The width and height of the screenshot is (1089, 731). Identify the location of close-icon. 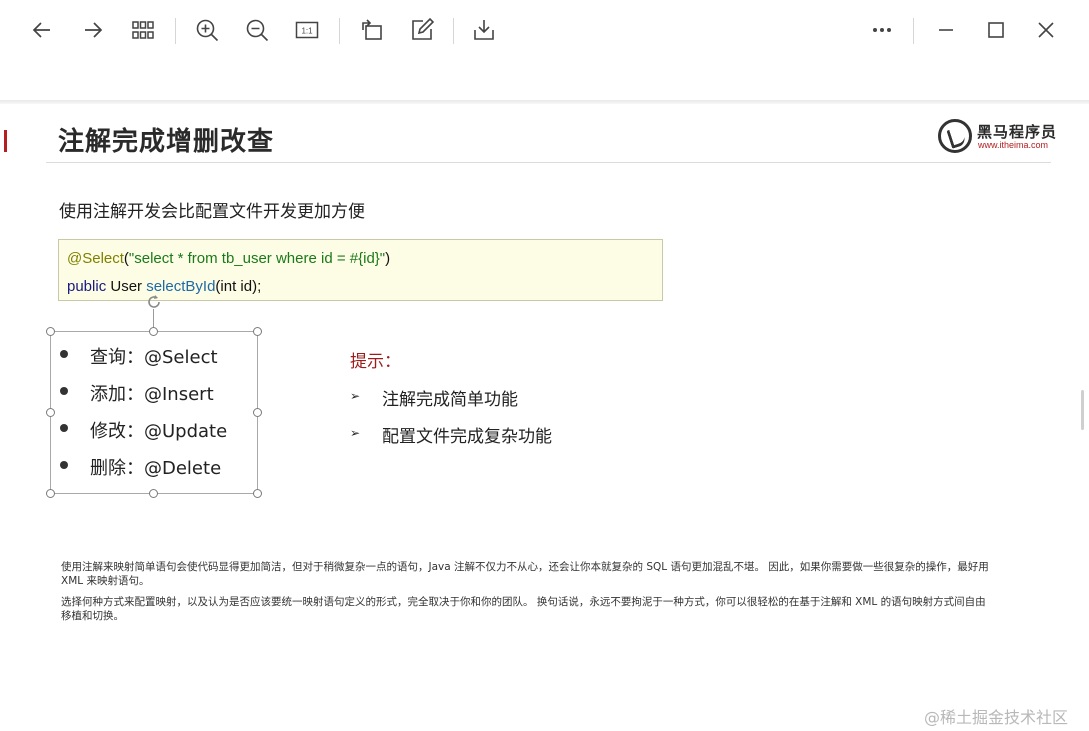
(1046, 30).